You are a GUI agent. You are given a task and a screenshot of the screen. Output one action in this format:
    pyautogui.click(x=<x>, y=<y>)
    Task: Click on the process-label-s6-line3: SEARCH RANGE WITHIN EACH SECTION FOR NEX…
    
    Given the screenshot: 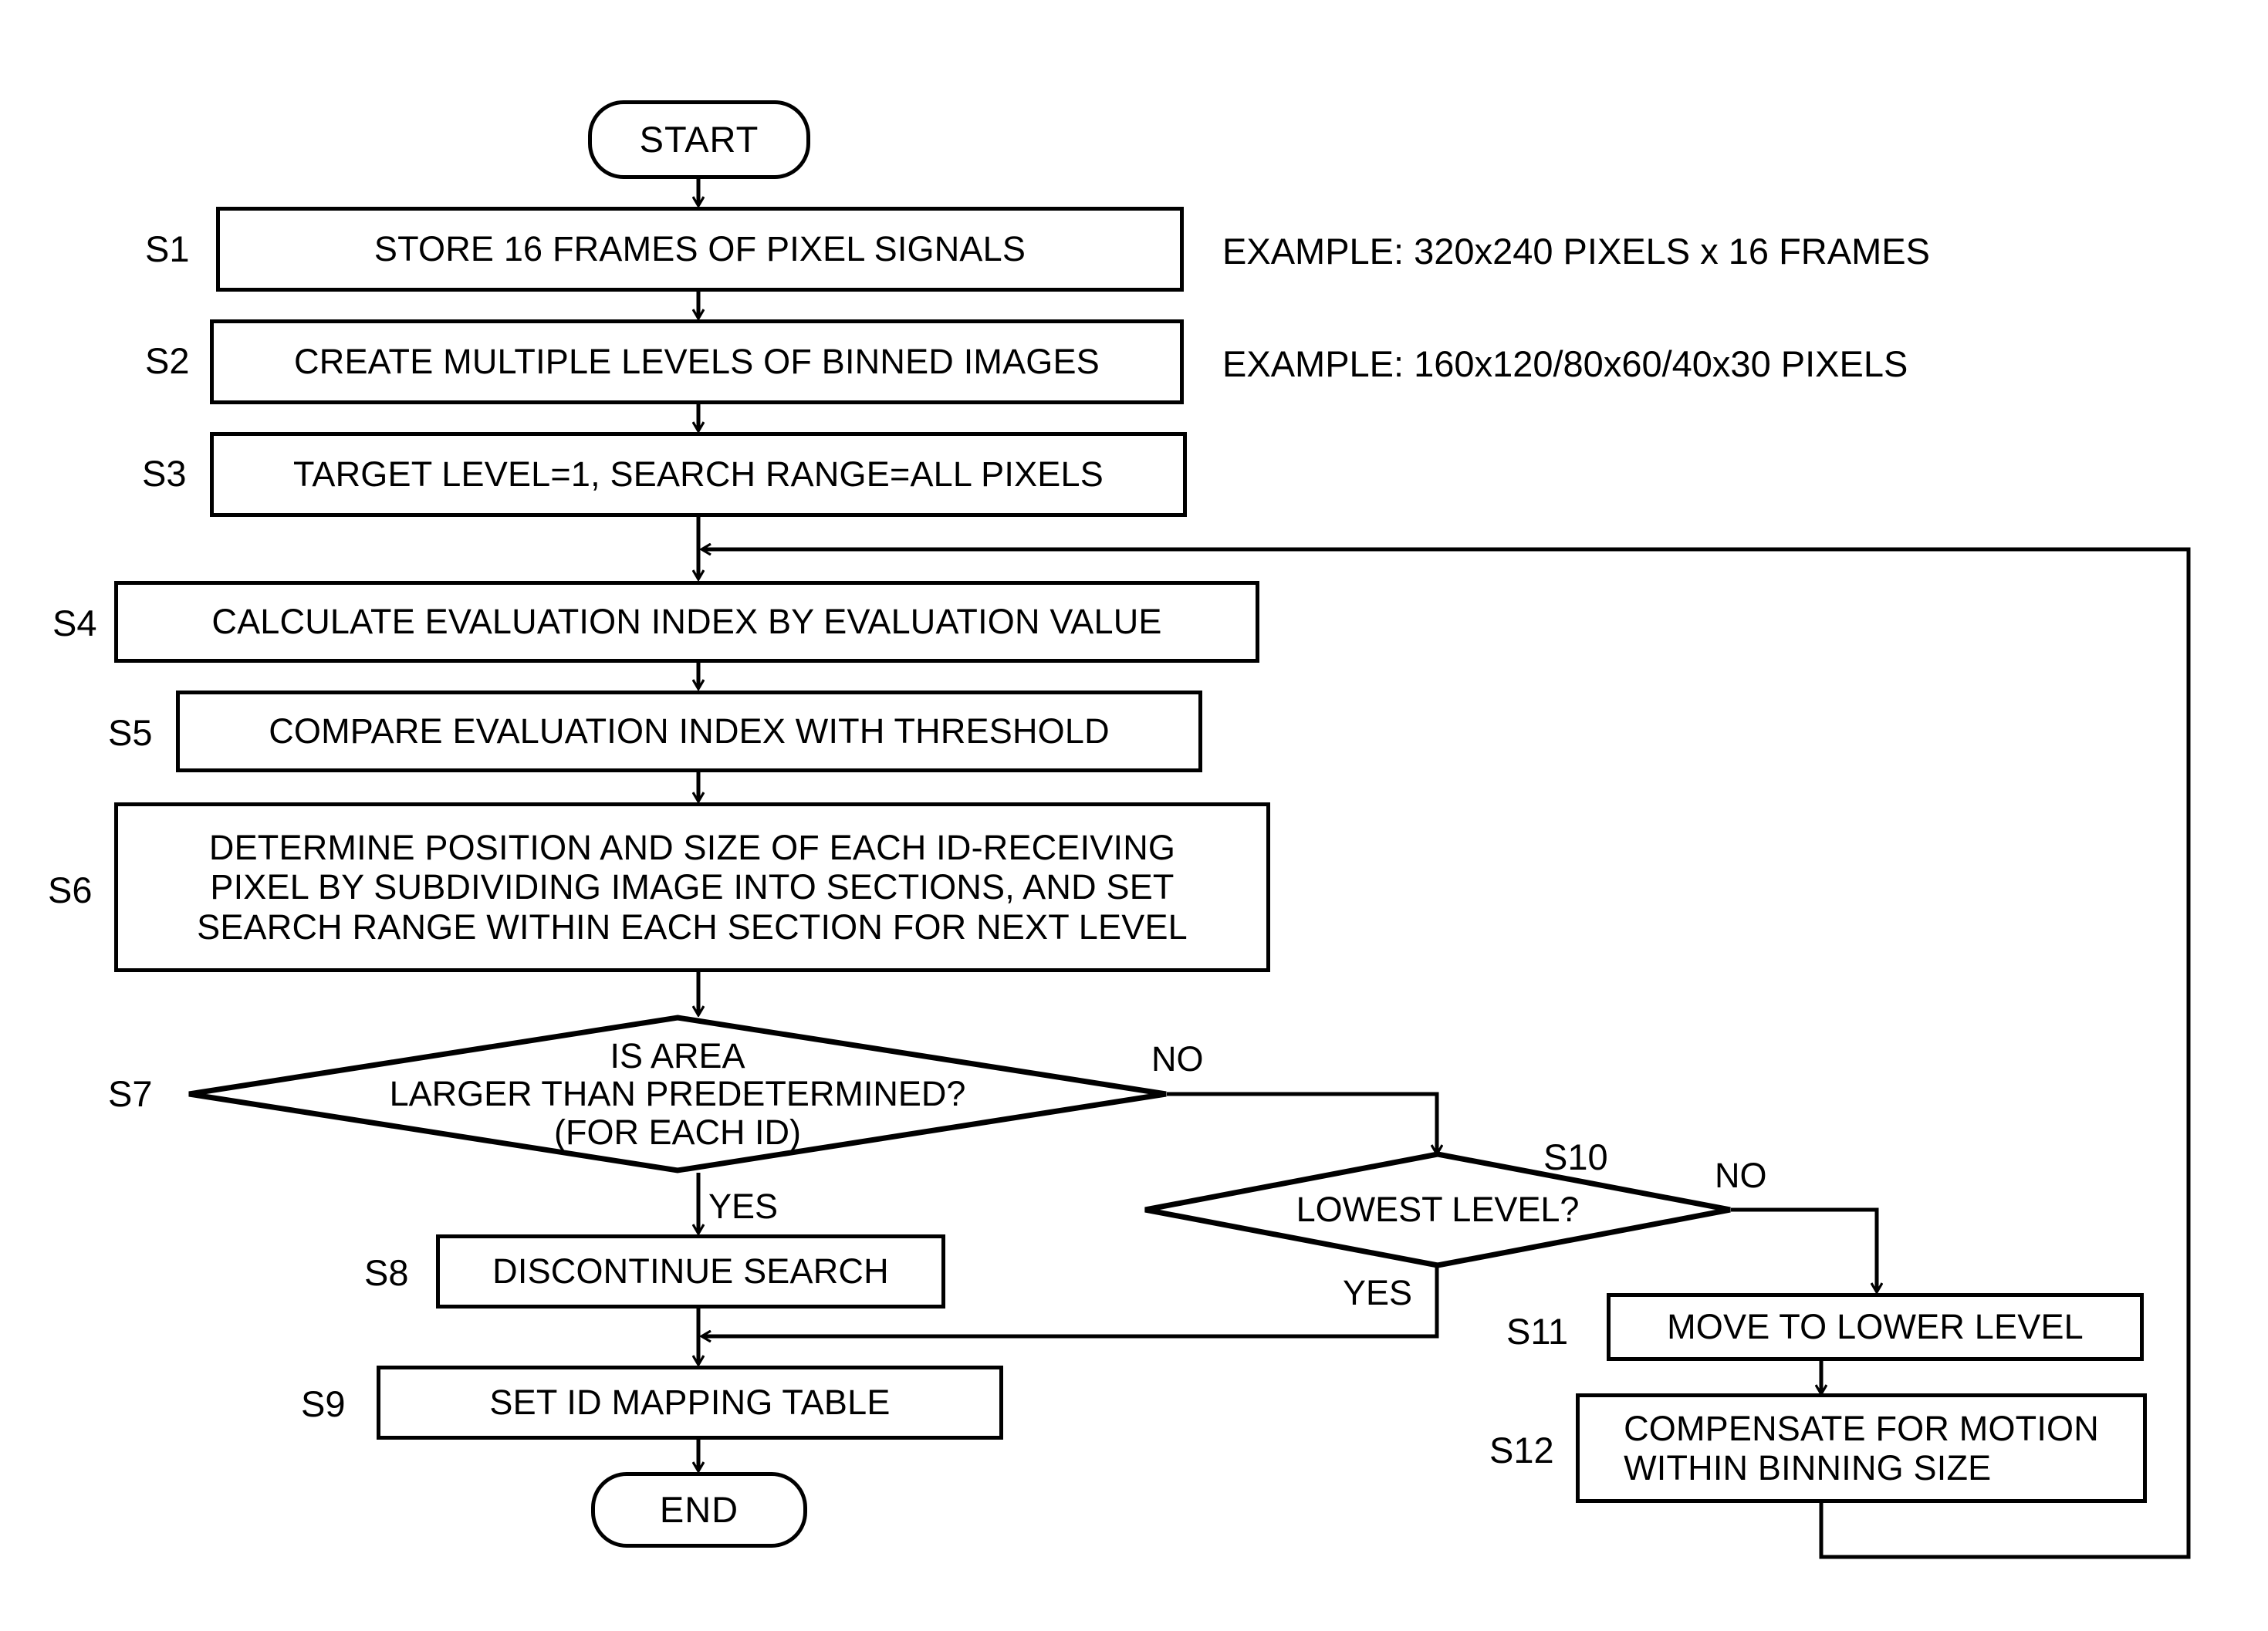 What is the action you would take?
    pyautogui.click(x=693, y=927)
    